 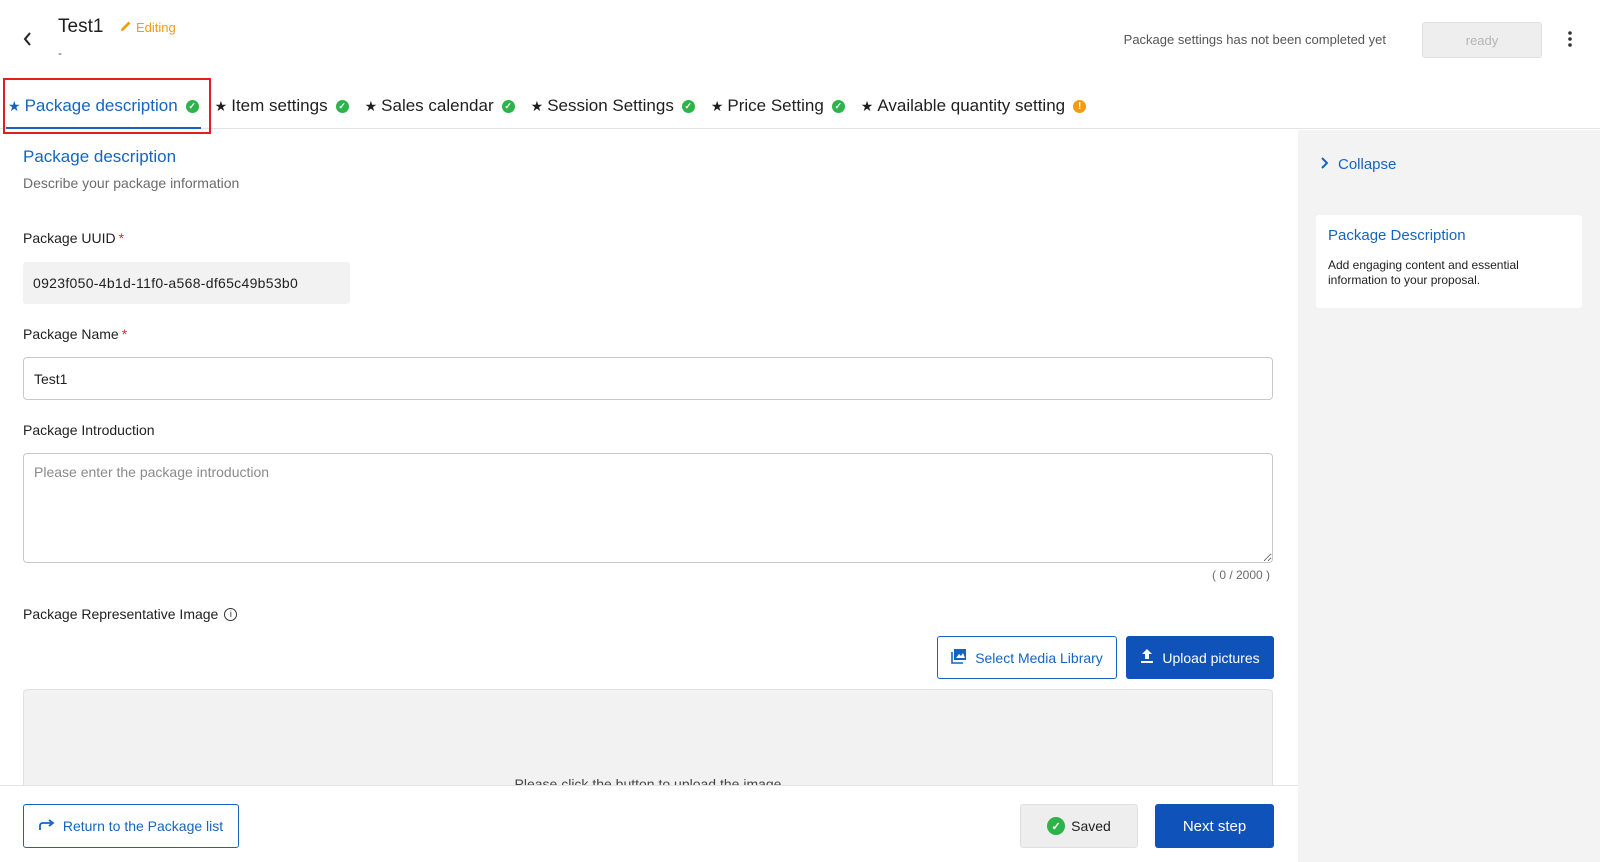 I want to click on select-media-library-button: Select Media Library, so click(x=1027, y=657).